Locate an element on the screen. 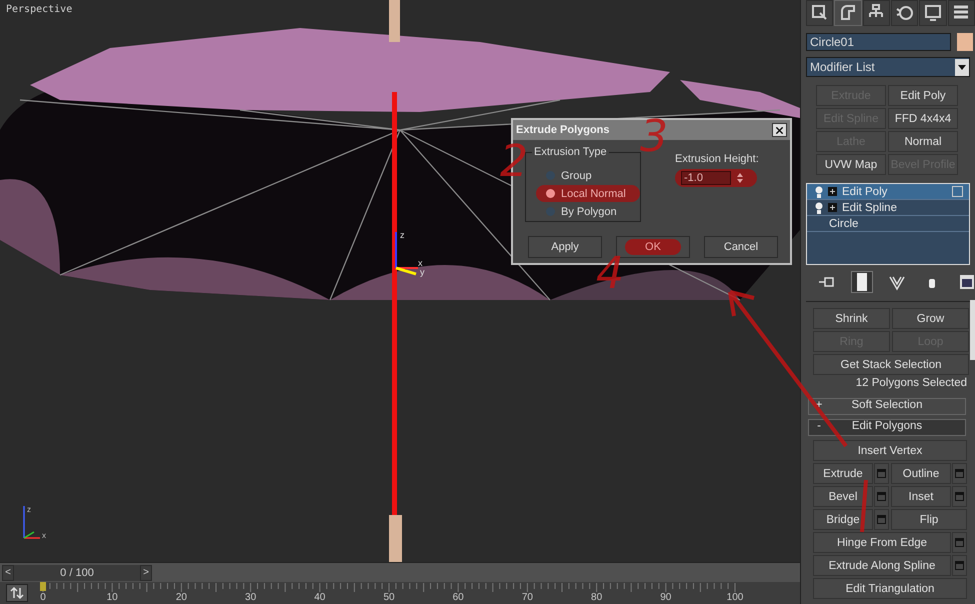 Image resolution: width=975 pixels, height=604 pixels. time-marker is located at coordinates (43, 586).